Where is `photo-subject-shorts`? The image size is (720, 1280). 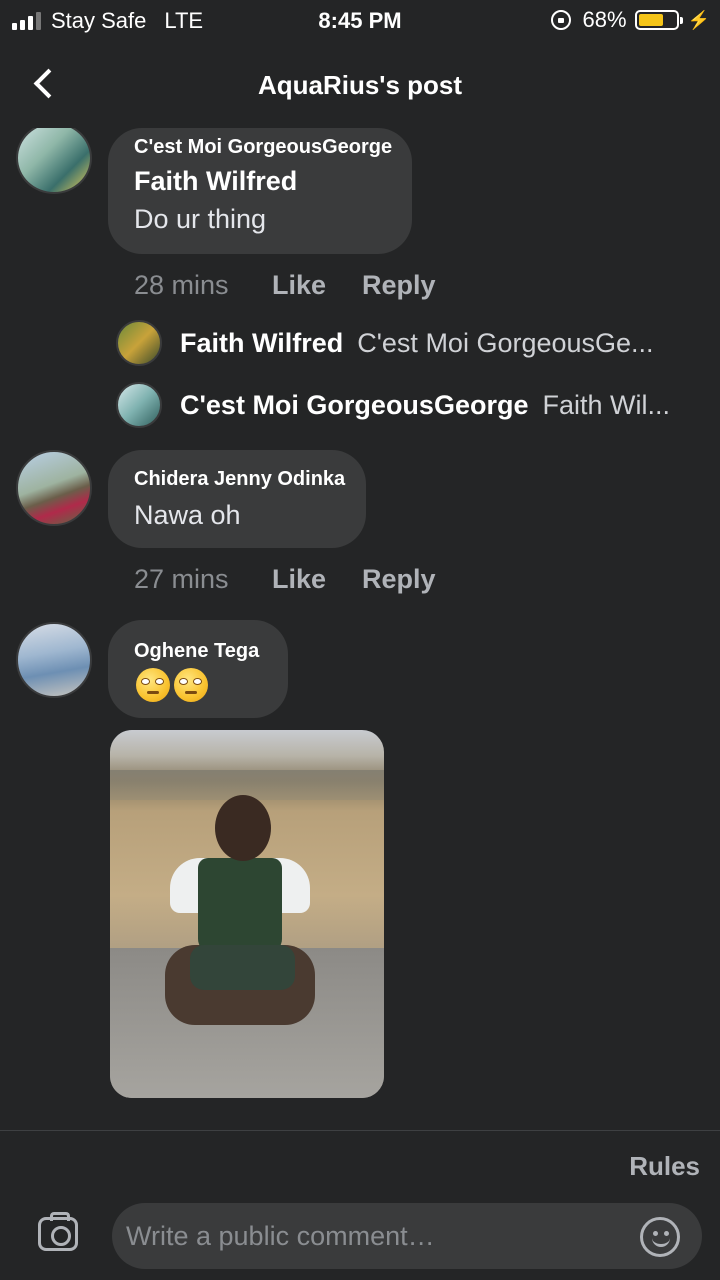 photo-subject-shorts is located at coordinates (242, 967).